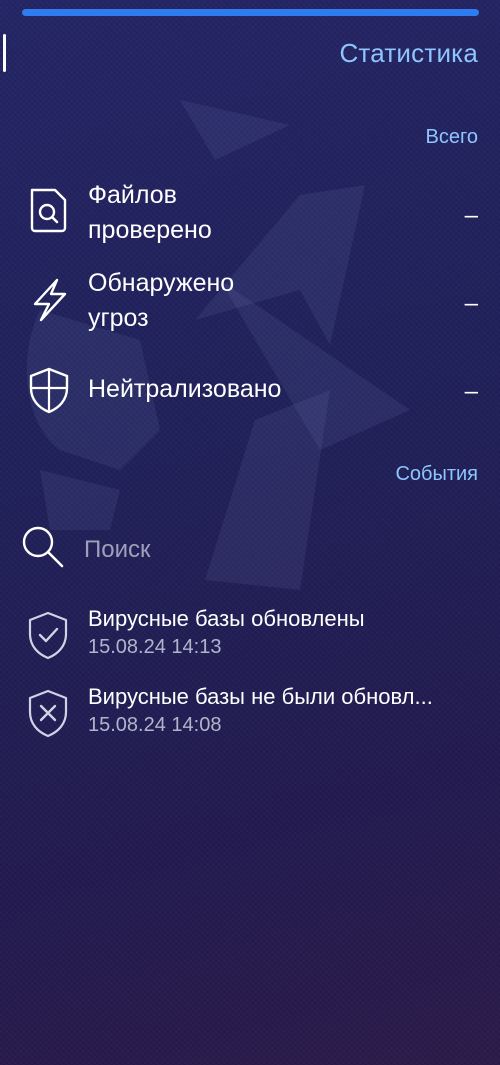 The image size is (500, 1065). I want to click on stat-label-line1: Файлов, so click(132, 195).